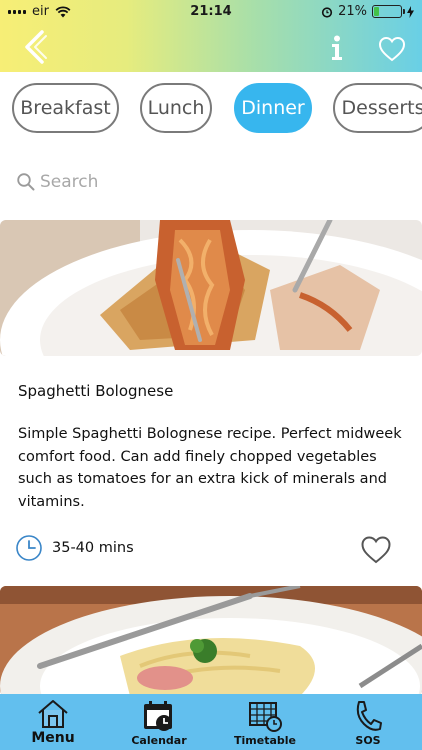  Describe the element at coordinates (273, 108) in the screenshot. I see `category-dinner: Dinner` at that location.